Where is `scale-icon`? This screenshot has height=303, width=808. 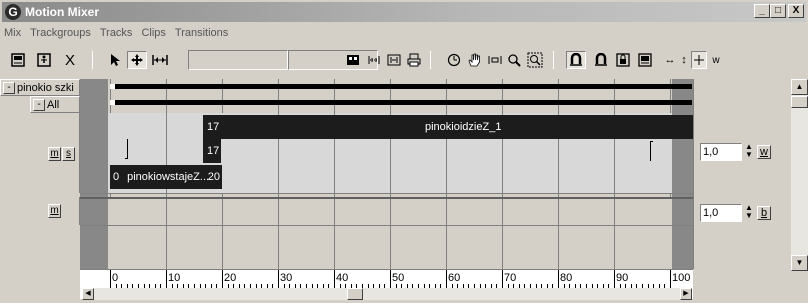
scale-icon is located at coordinates (160, 60).